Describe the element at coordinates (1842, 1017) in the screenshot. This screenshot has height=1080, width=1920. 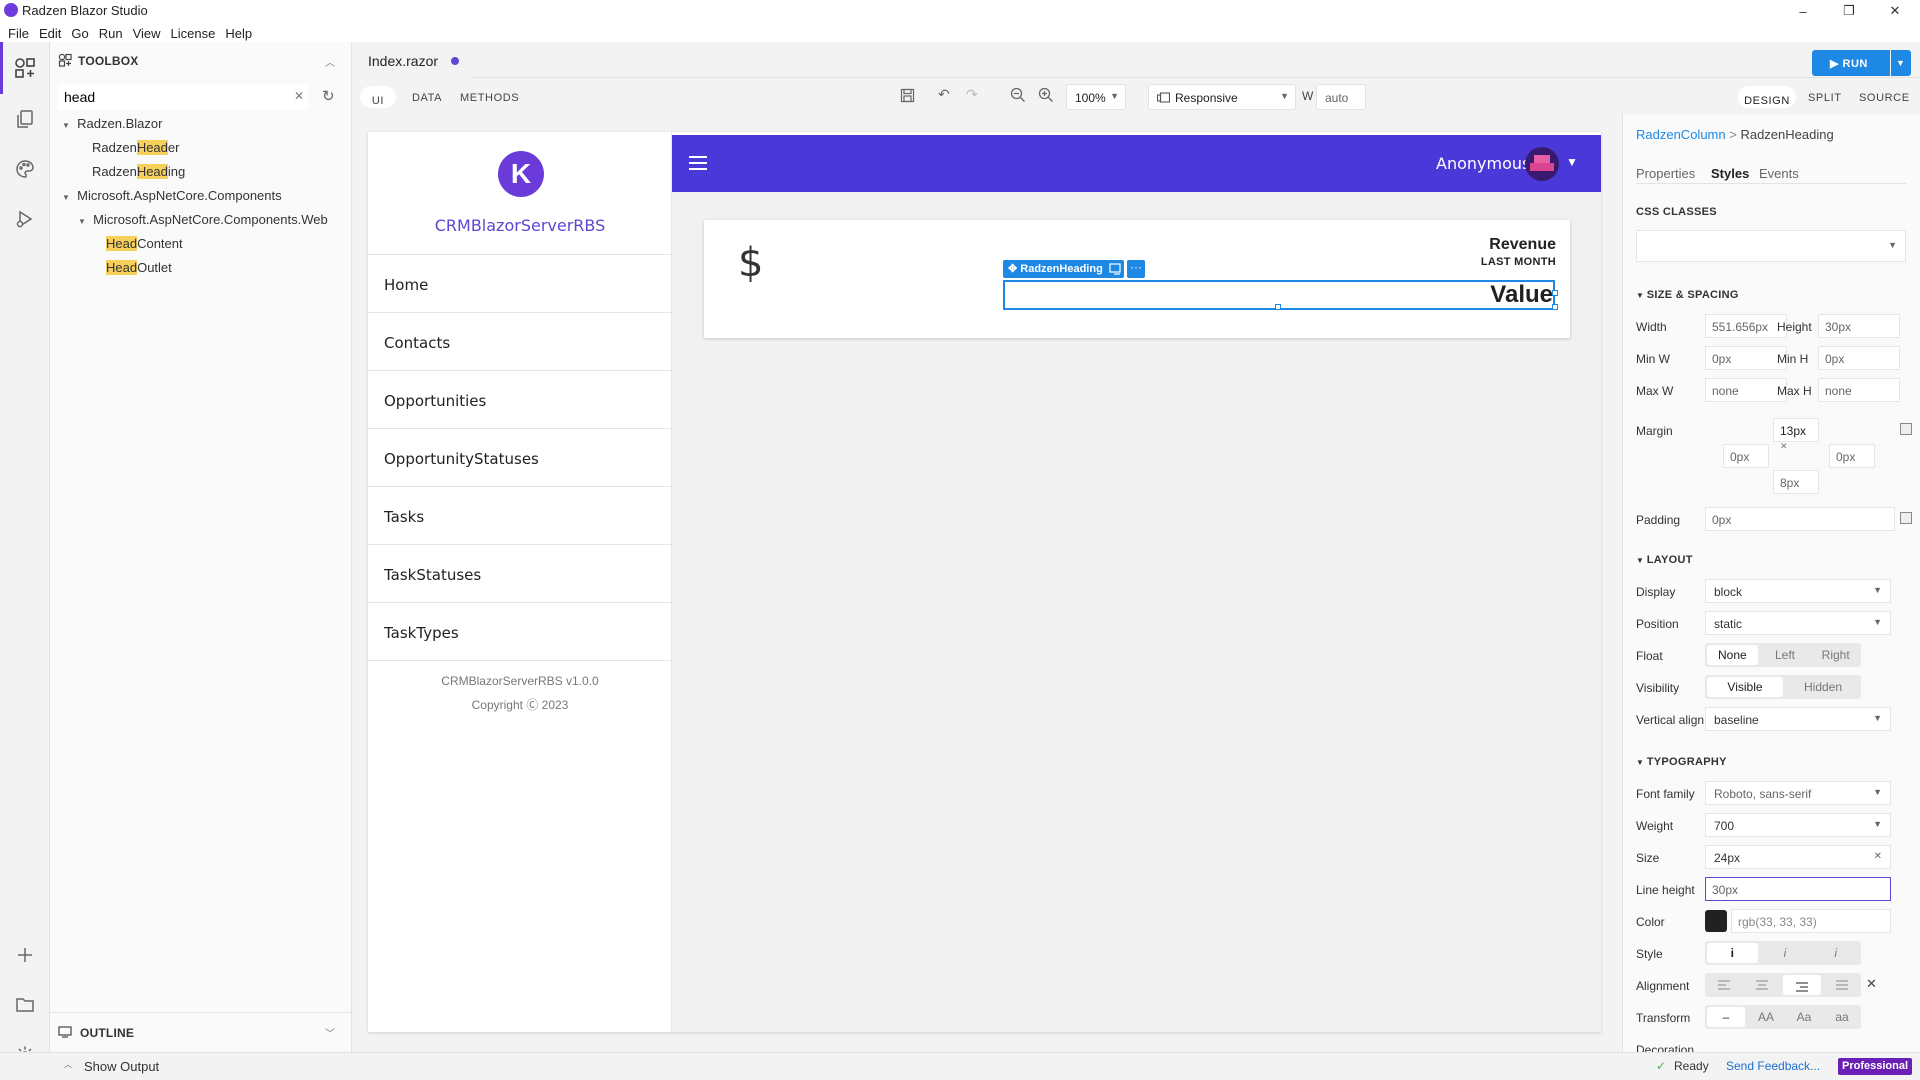
I see `transform-lowercase: aa` at that location.